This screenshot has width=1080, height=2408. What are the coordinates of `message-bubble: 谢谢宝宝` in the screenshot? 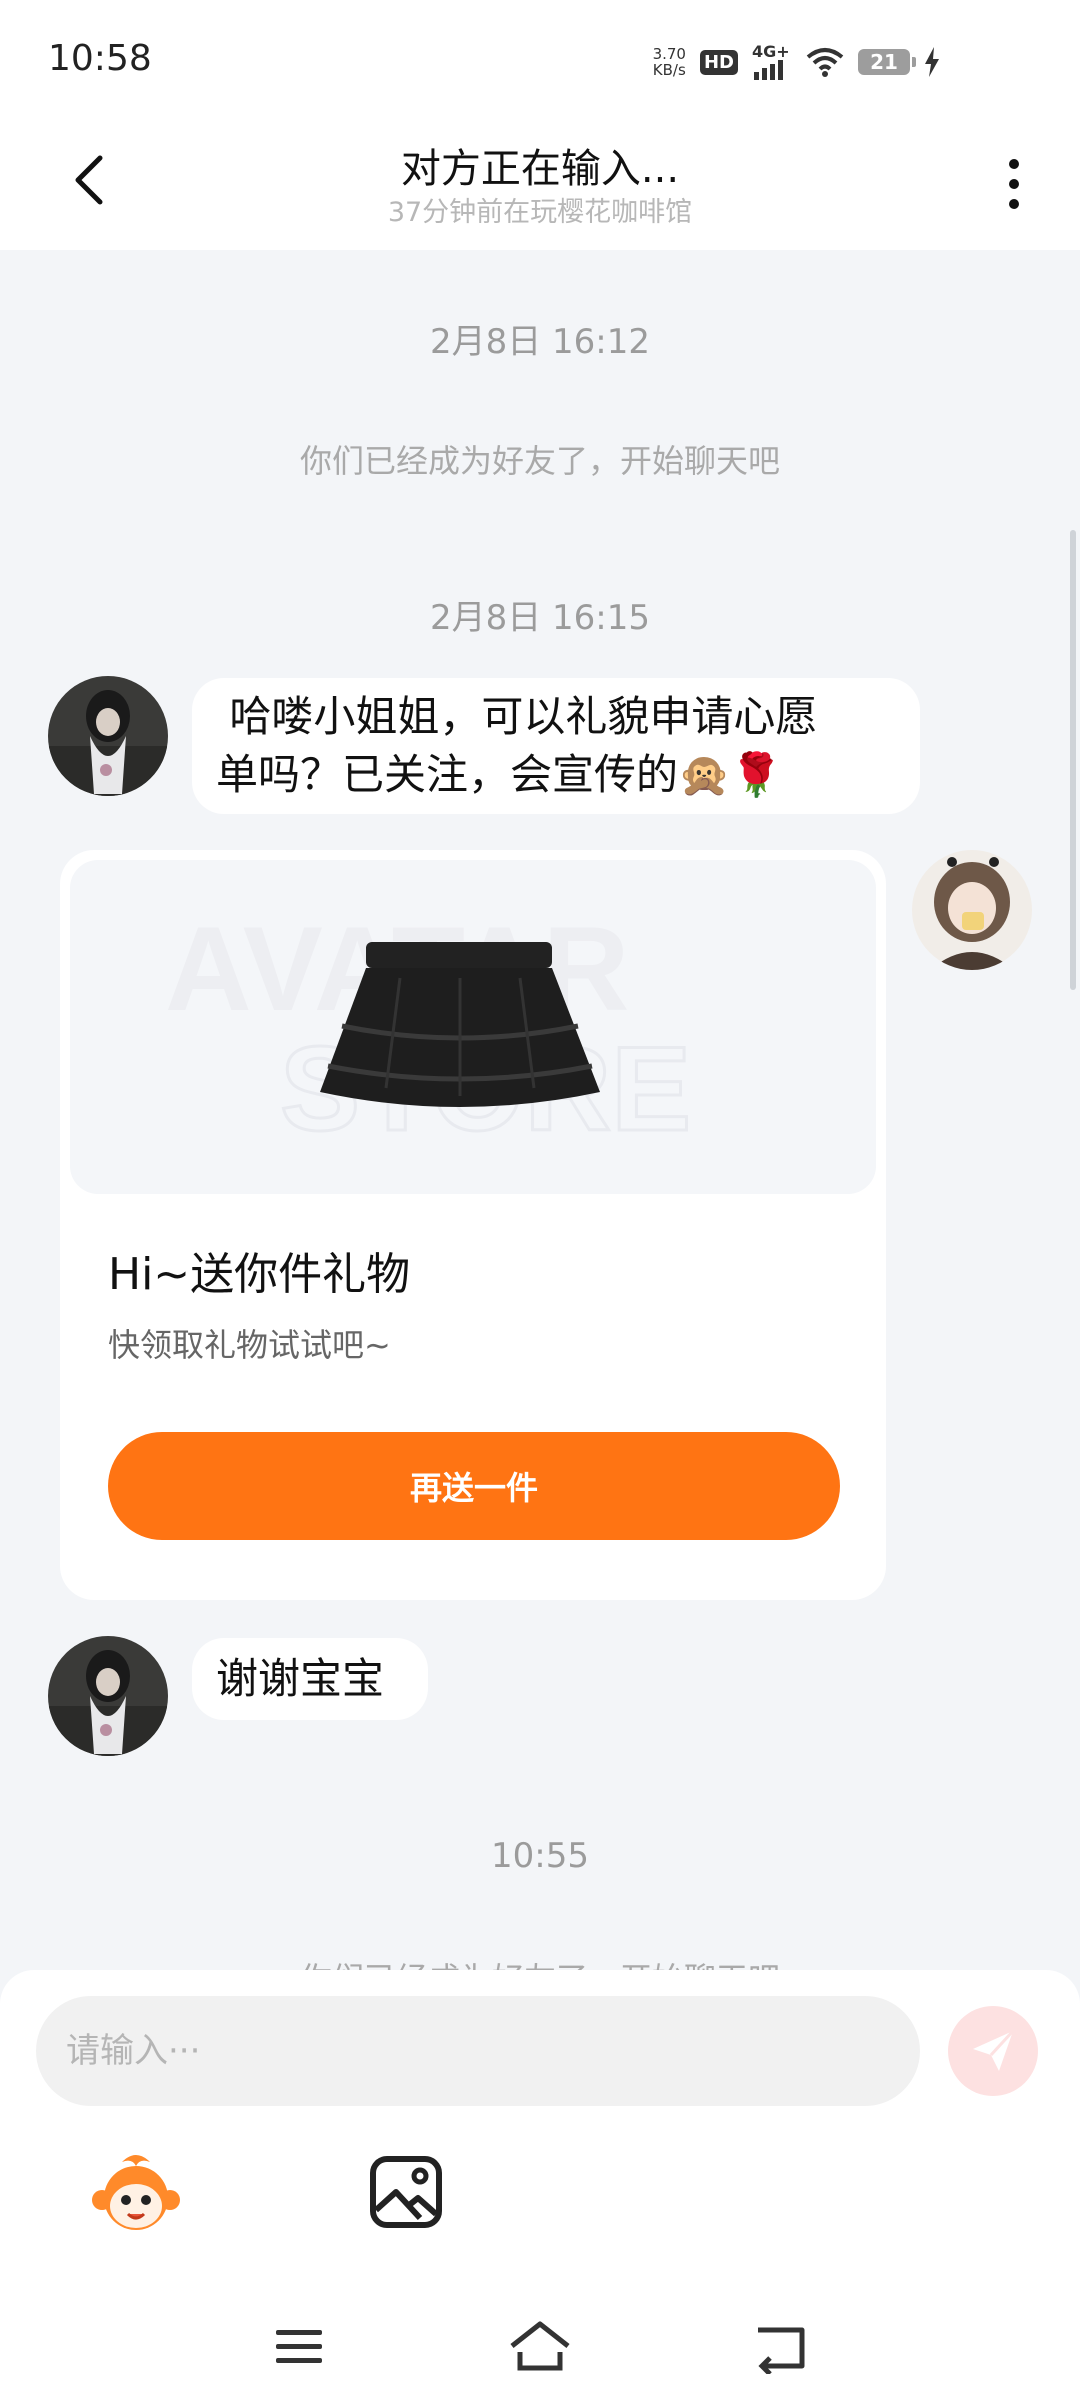 It's located at (310, 1679).